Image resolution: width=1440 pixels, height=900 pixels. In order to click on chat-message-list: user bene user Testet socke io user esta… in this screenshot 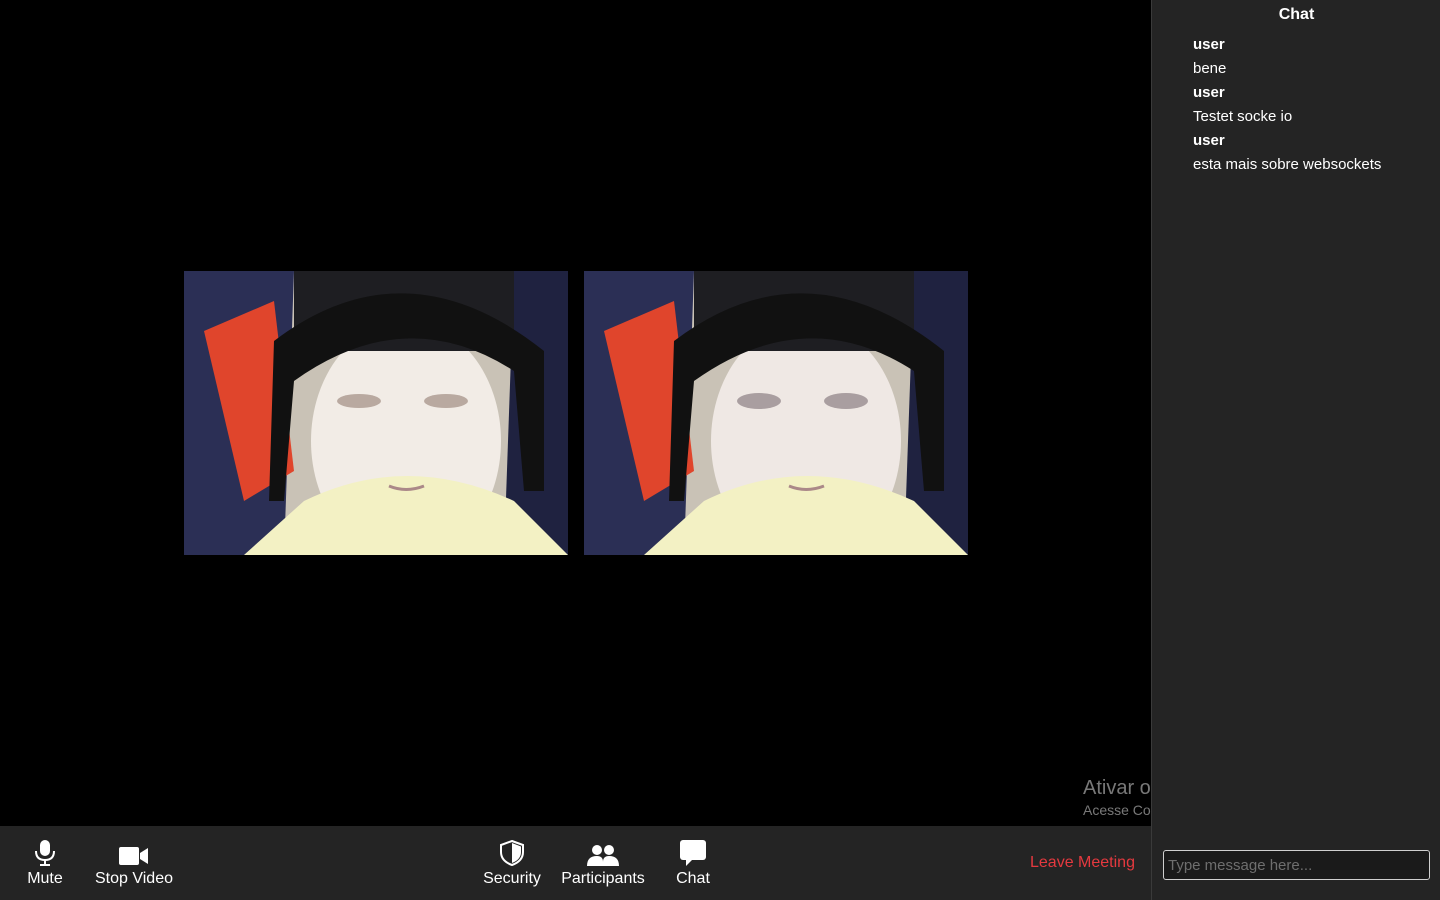, I will do `click(1313, 107)`.